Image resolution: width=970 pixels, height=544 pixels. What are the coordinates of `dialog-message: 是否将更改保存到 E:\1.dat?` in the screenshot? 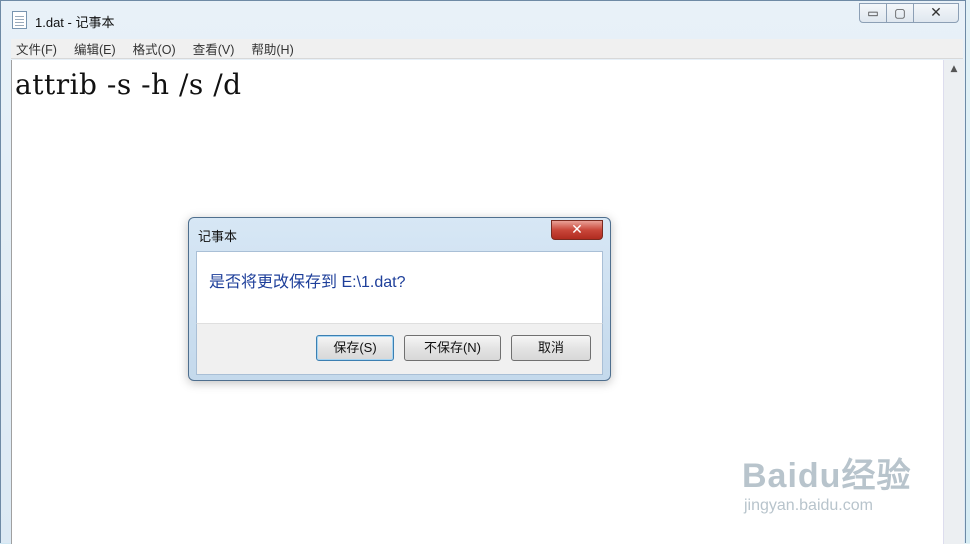 It's located at (307, 282).